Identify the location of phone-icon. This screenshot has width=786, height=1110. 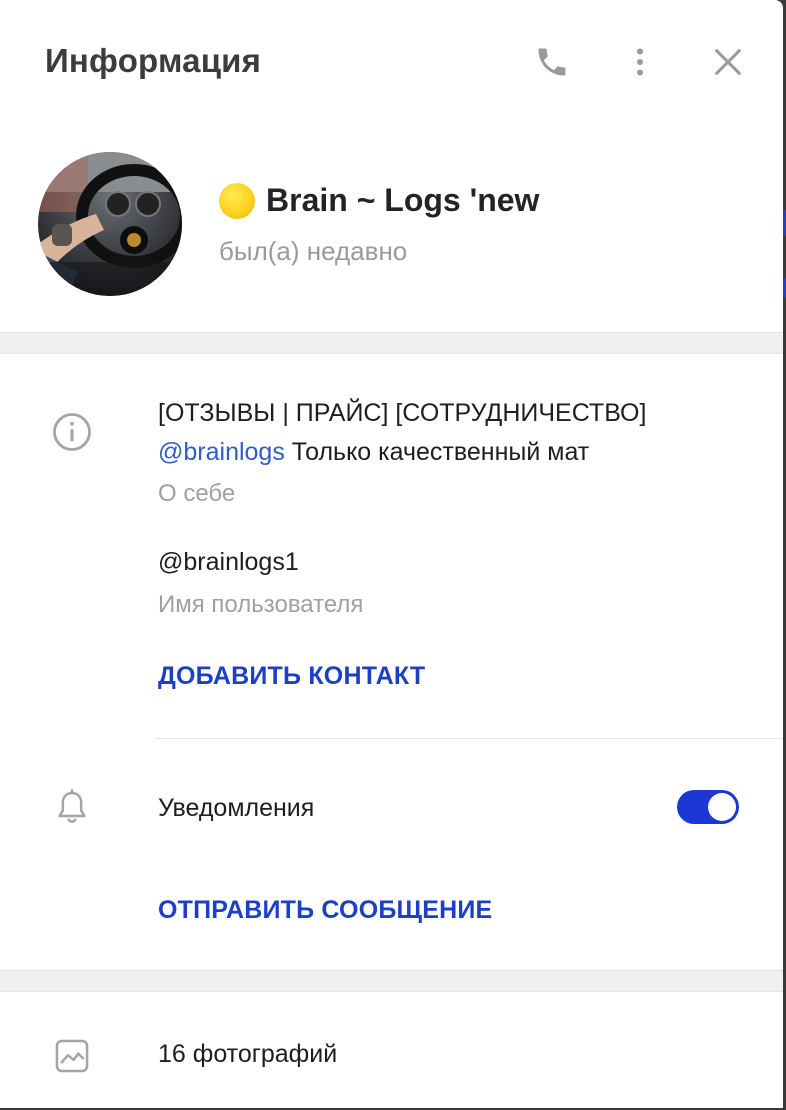
(552, 62).